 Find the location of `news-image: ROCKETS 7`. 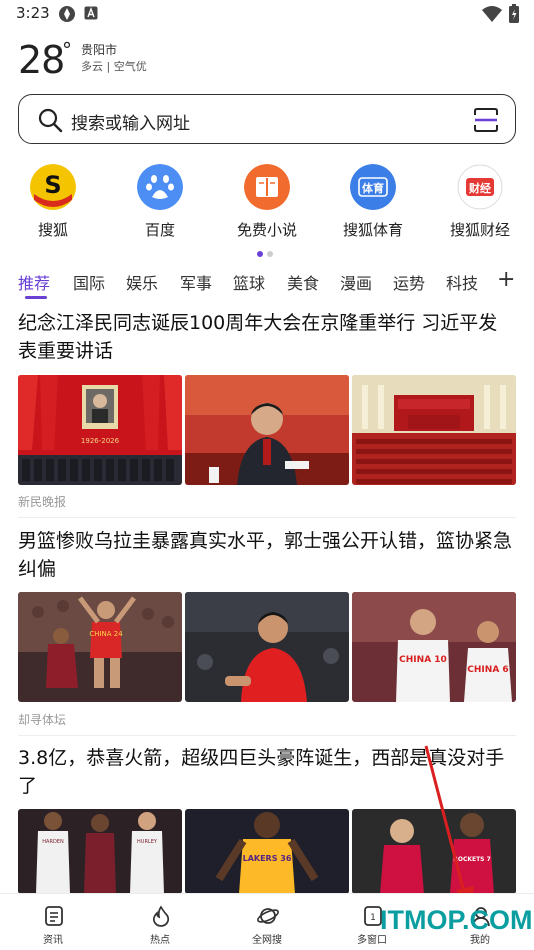

news-image: ROCKETS 7 is located at coordinates (434, 851).